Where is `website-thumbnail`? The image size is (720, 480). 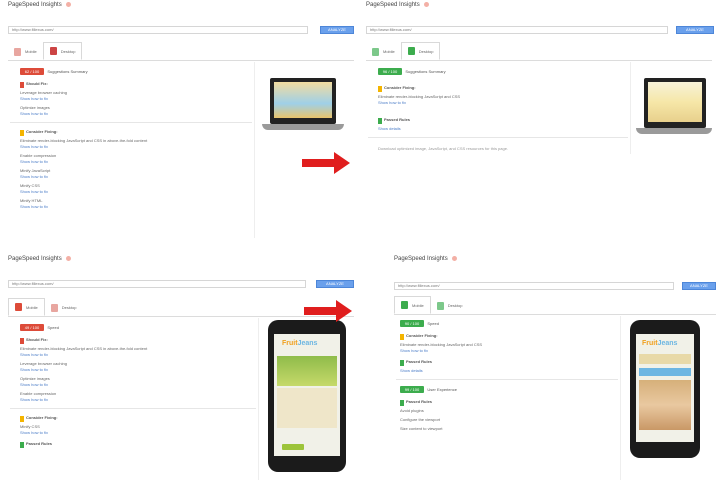
website-thumbnail is located at coordinates (675, 102).